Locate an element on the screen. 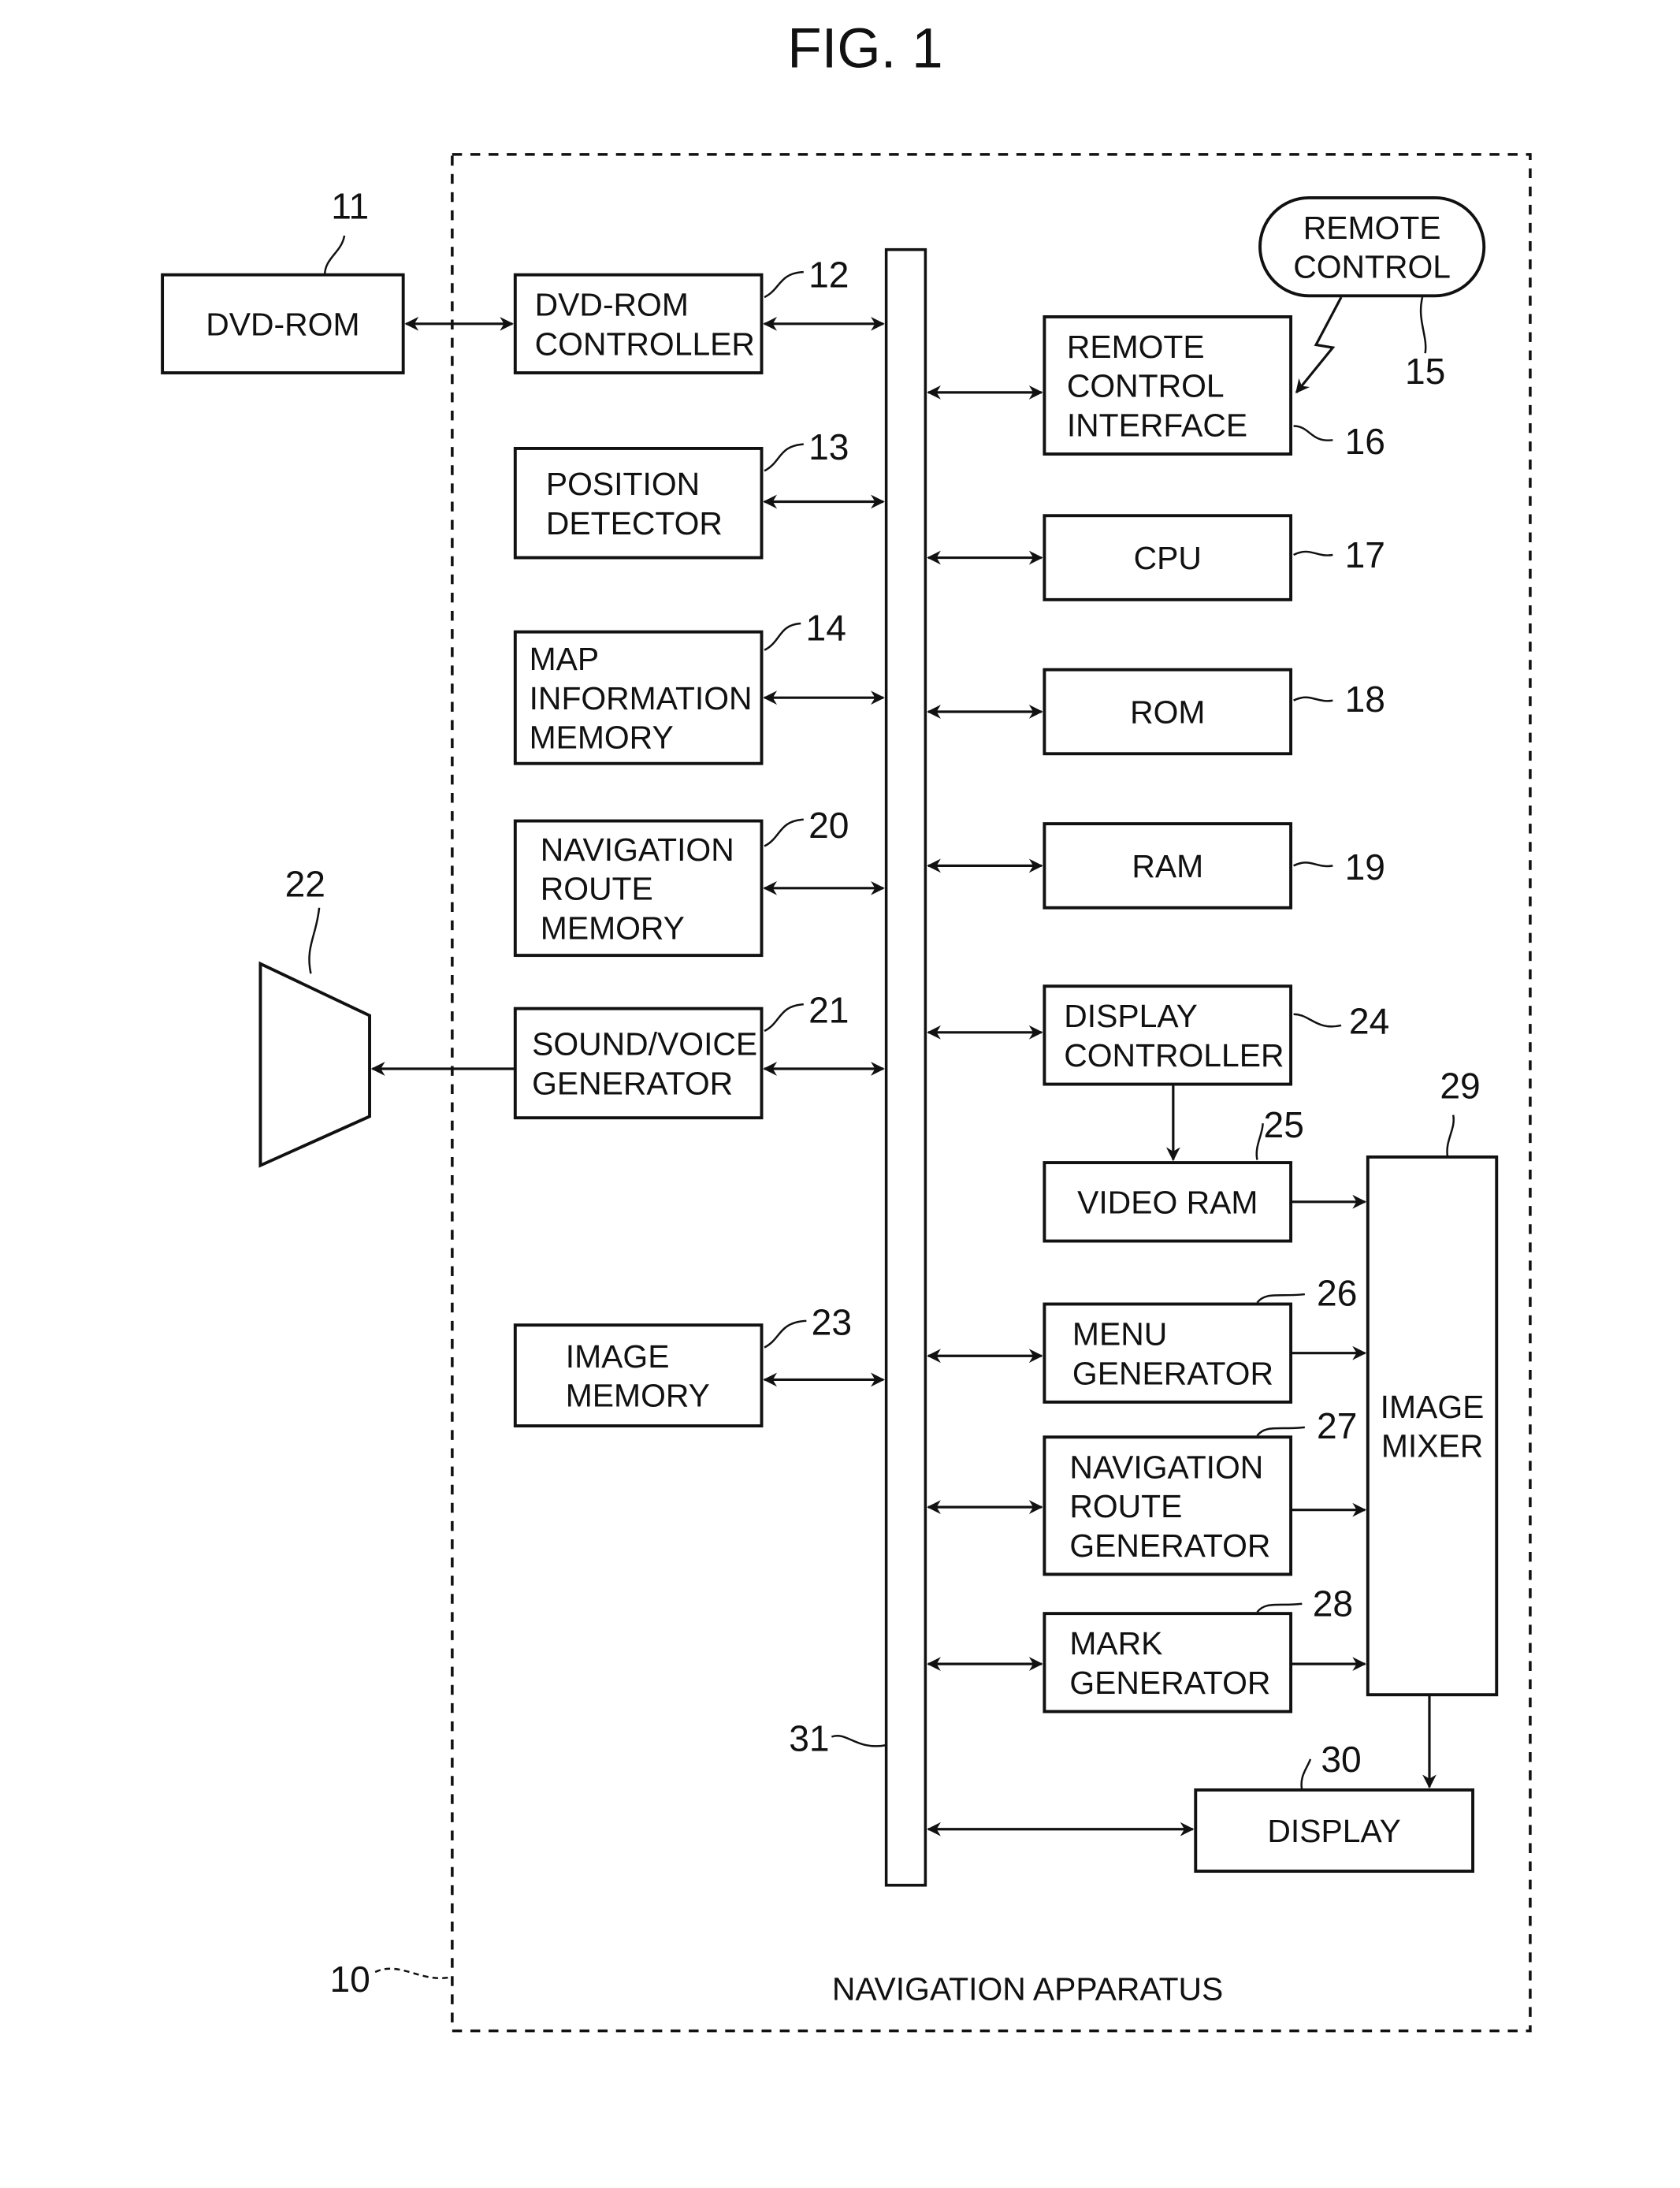  dvd-rom-controller-label-line: DVD-ROM is located at coordinates (612, 305).